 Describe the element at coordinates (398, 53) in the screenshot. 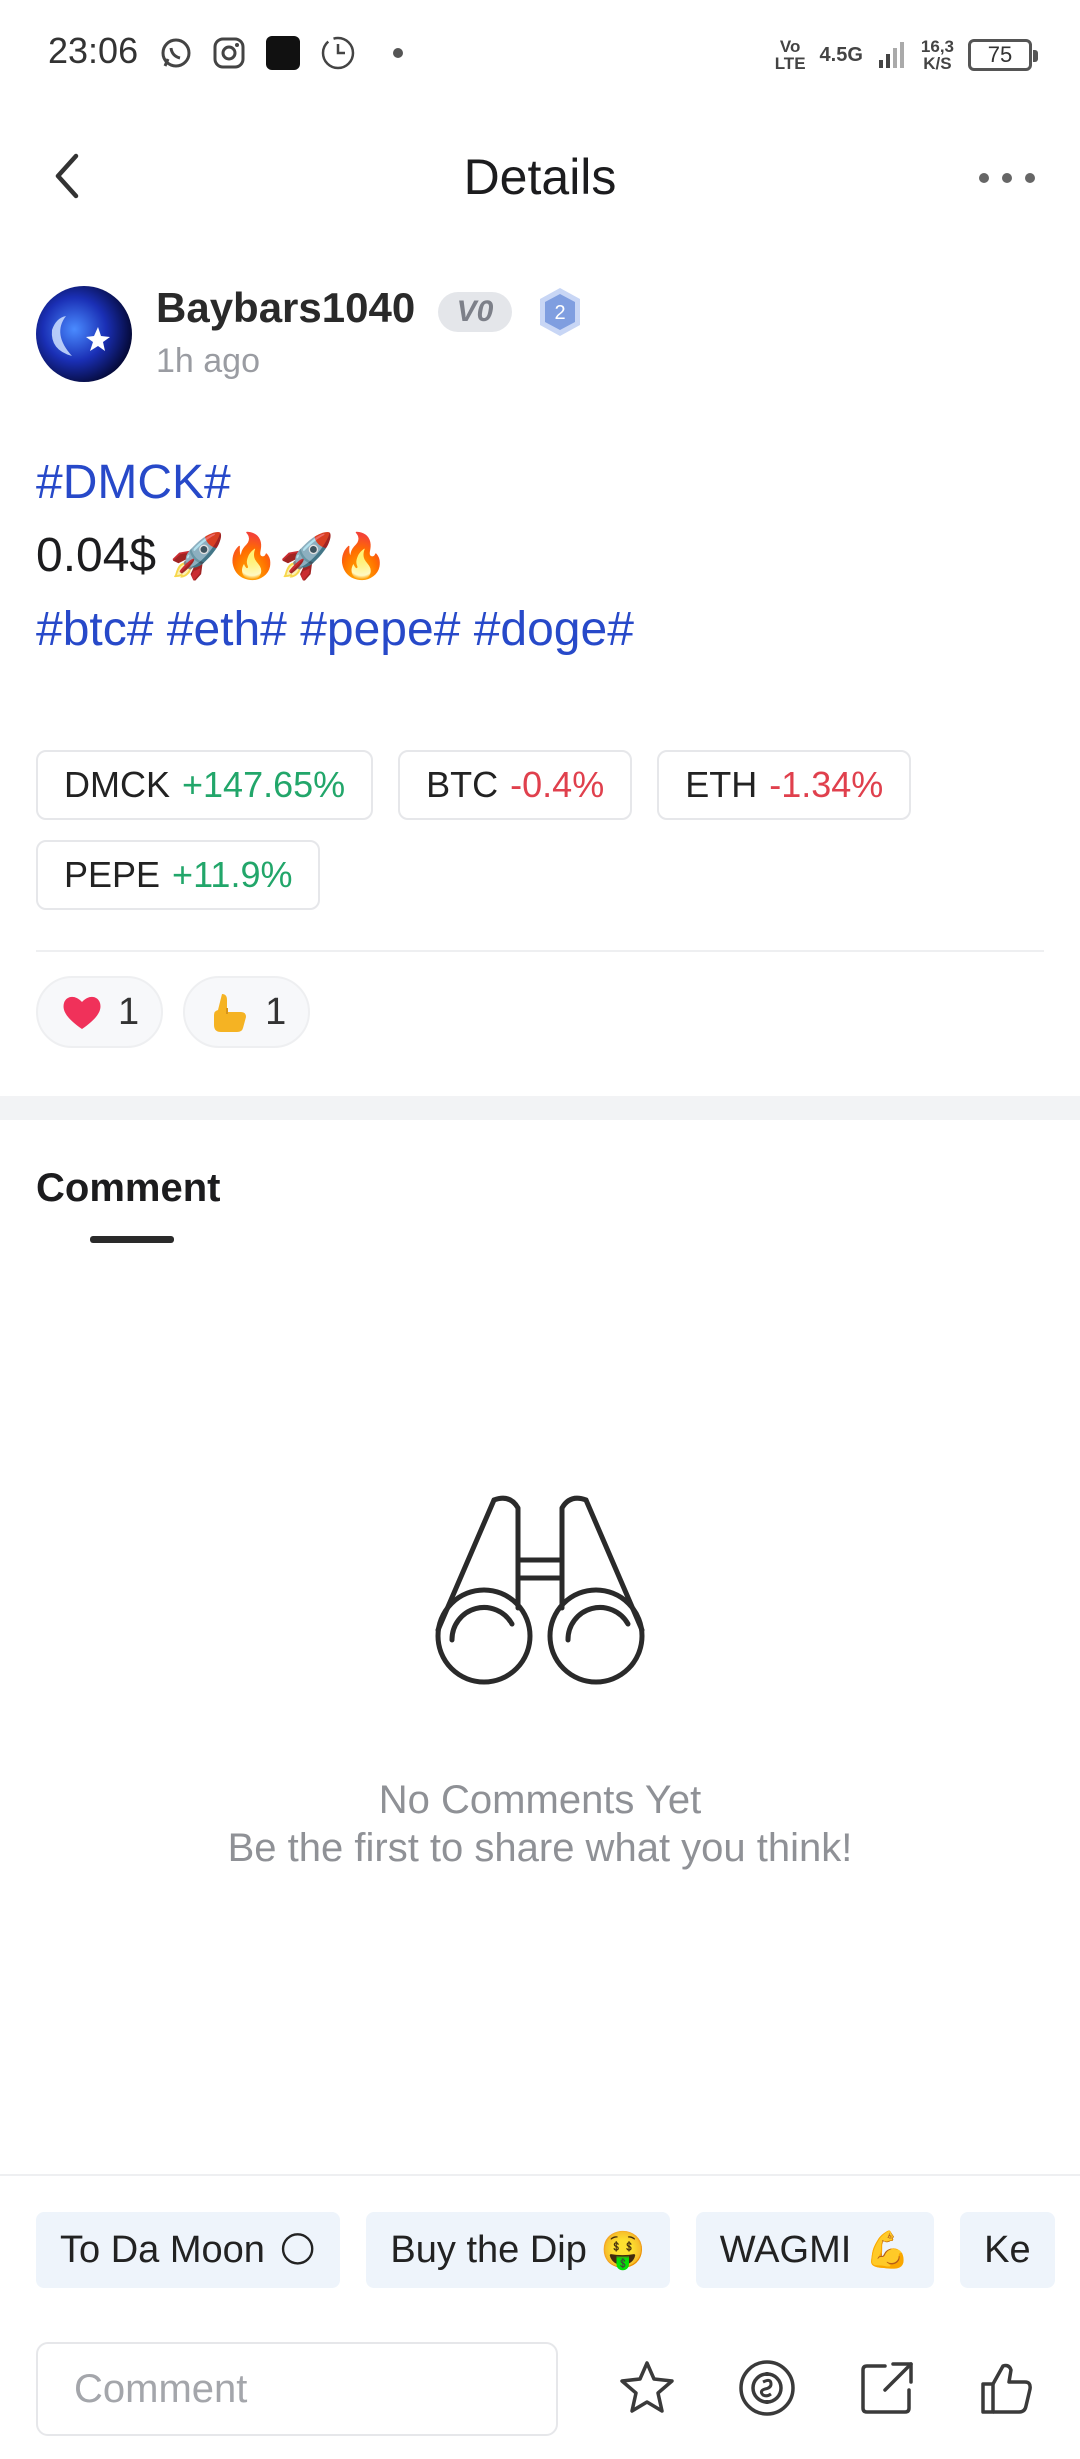

I see `dot-icon` at that location.